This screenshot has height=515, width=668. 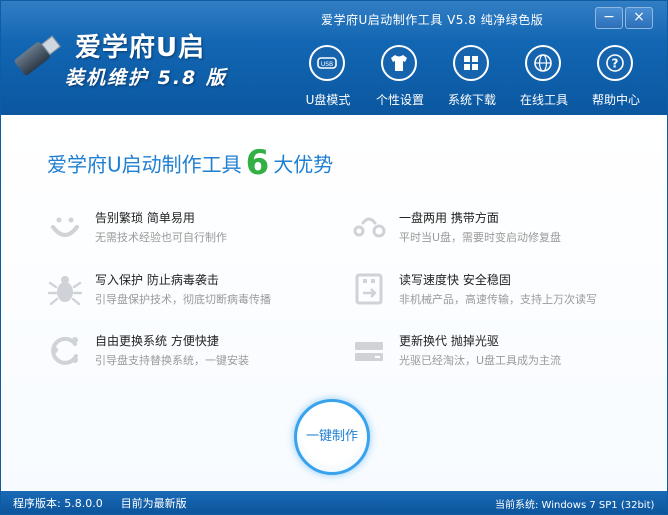 What do you see at coordinates (140, 48) in the screenshot?
I see `brand-name: 爱学府U启` at bounding box center [140, 48].